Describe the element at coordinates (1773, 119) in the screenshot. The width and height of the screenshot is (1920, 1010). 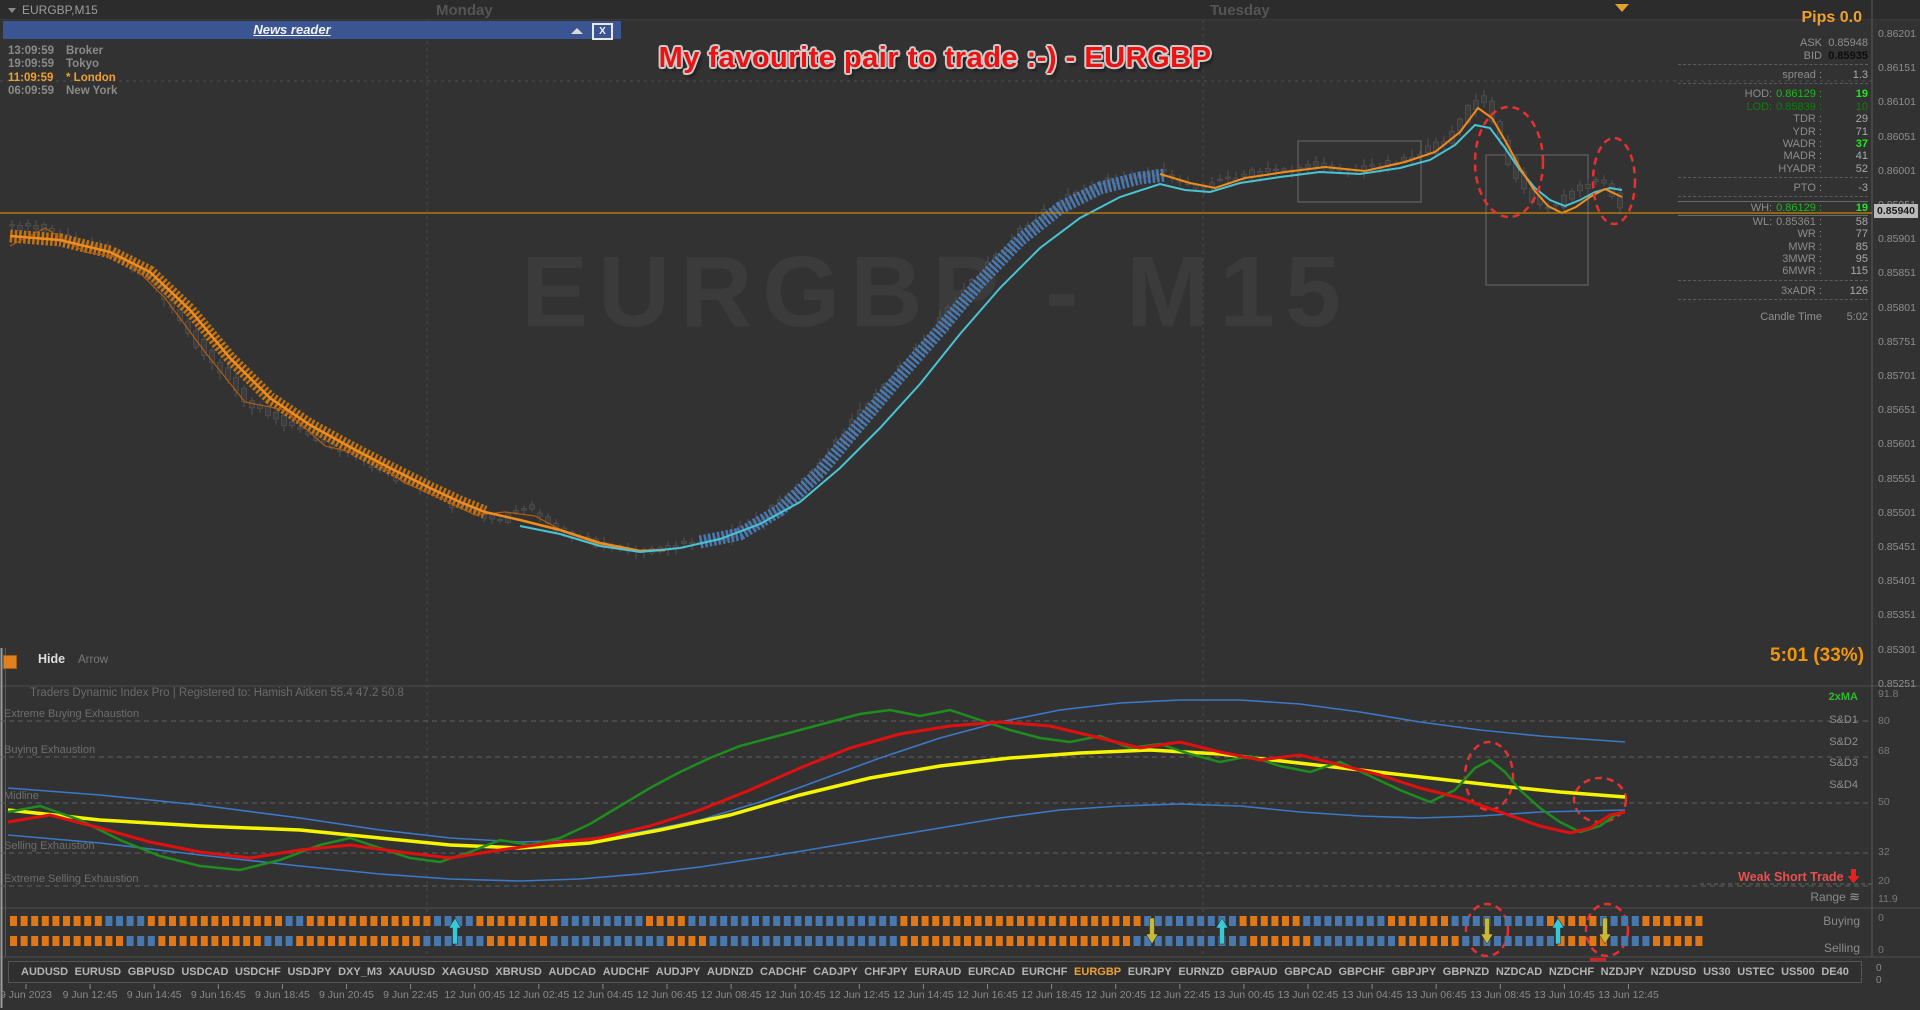
I see `stats-row: TDR : 29` at that location.